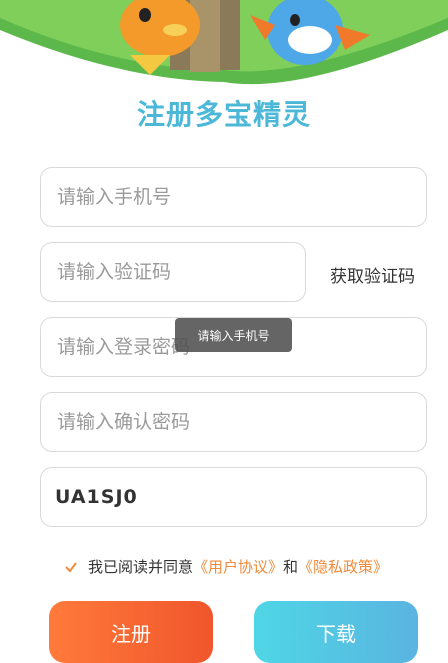 The height and width of the screenshot is (663, 448). I want to click on register-button: 注册, so click(131, 632).